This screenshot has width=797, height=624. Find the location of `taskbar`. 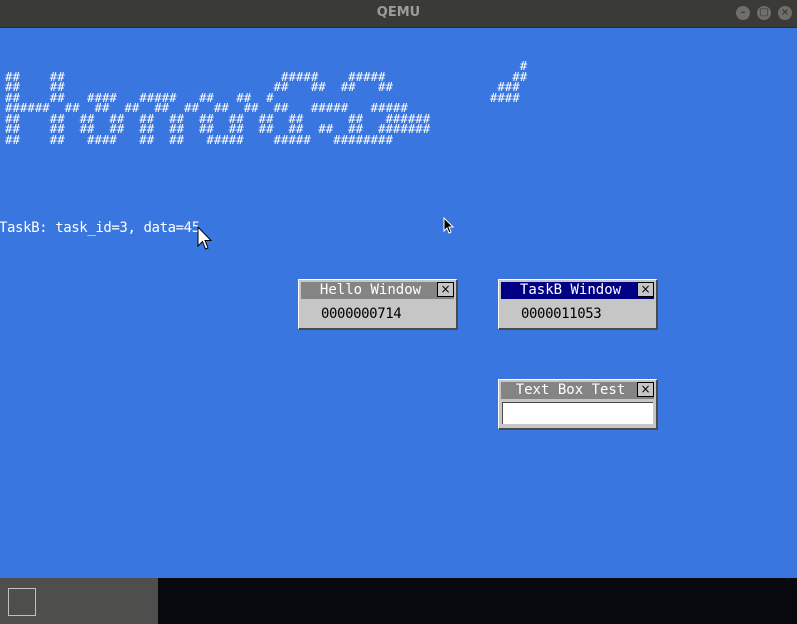

taskbar is located at coordinates (398, 601).